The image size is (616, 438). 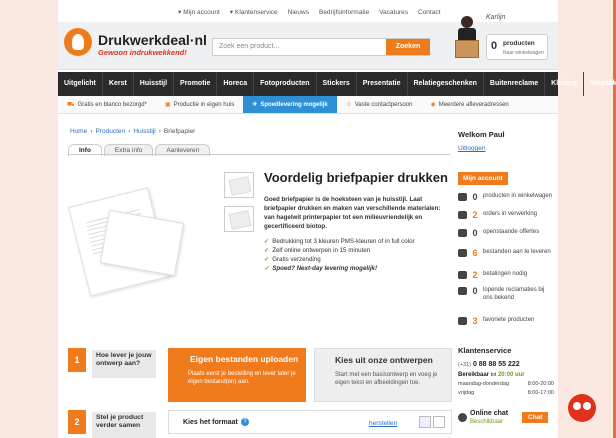 What do you see at coordinates (210, 422) in the screenshot?
I see `format-label: Kies het formaat` at bounding box center [210, 422].